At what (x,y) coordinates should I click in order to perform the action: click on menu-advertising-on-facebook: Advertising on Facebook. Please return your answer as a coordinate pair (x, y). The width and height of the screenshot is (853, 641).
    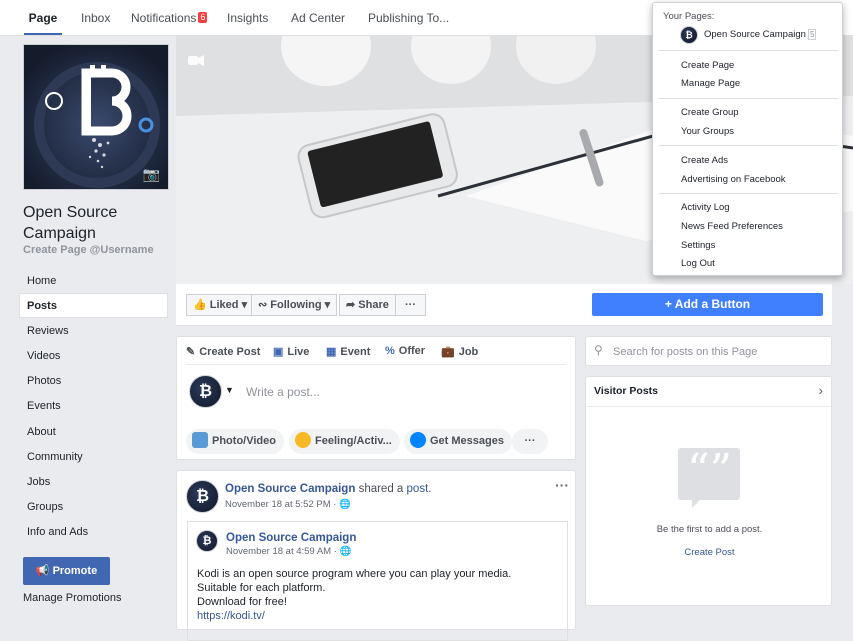
    Looking at the image, I should click on (733, 179).